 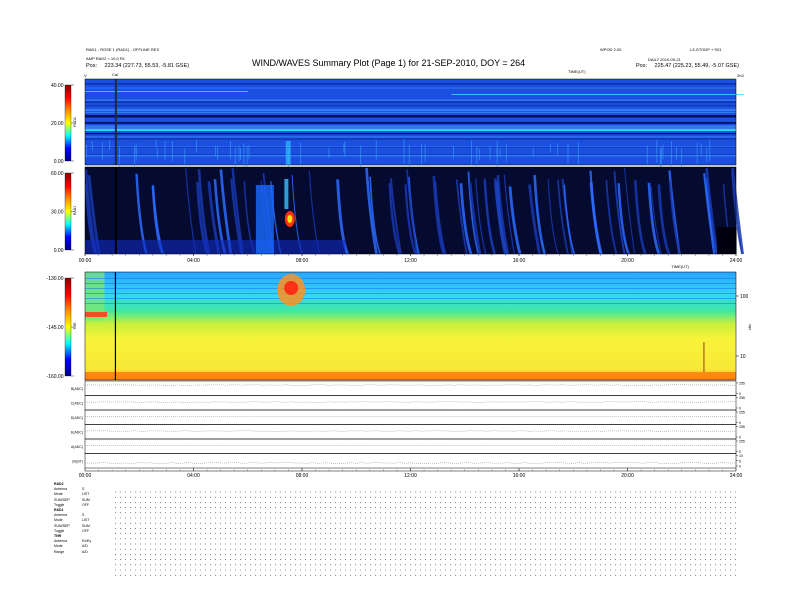 I want to click on line-panel-right-tick-label: 5, so click(x=740, y=461).